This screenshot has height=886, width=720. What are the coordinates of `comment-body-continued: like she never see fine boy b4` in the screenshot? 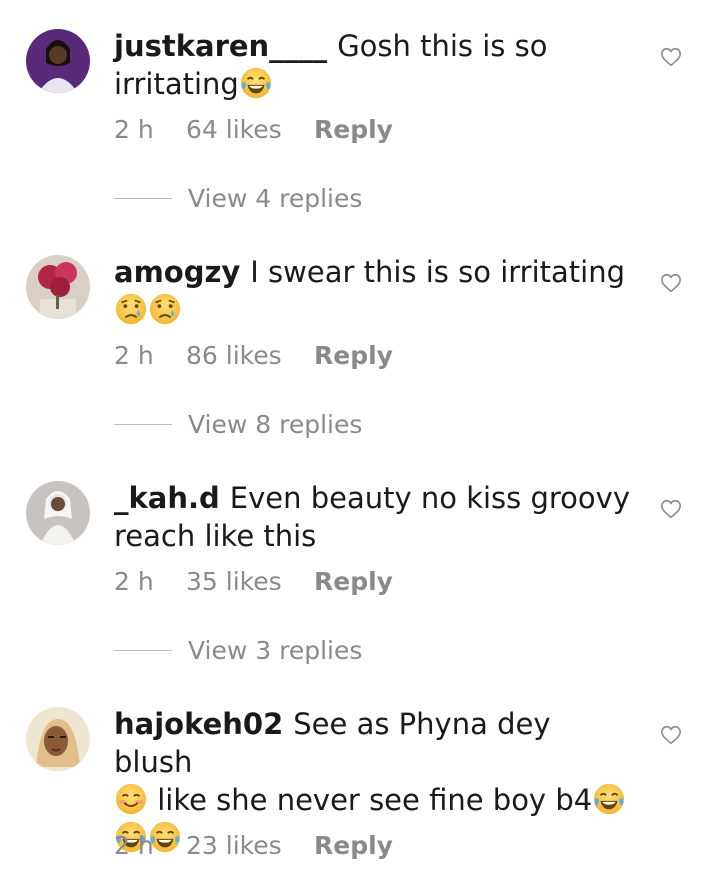 It's located at (375, 800).